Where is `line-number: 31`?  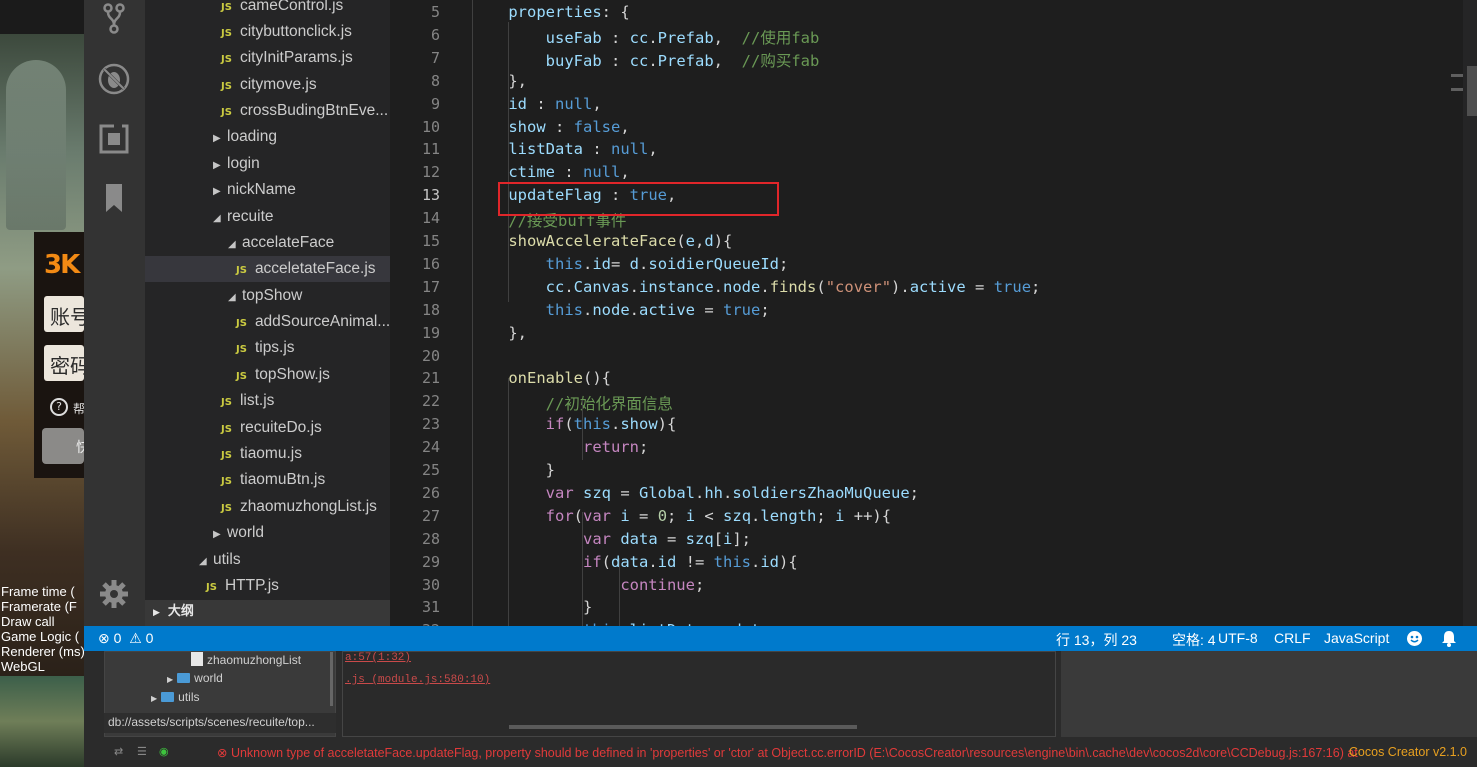 line-number: 31 is located at coordinates (430, 607).